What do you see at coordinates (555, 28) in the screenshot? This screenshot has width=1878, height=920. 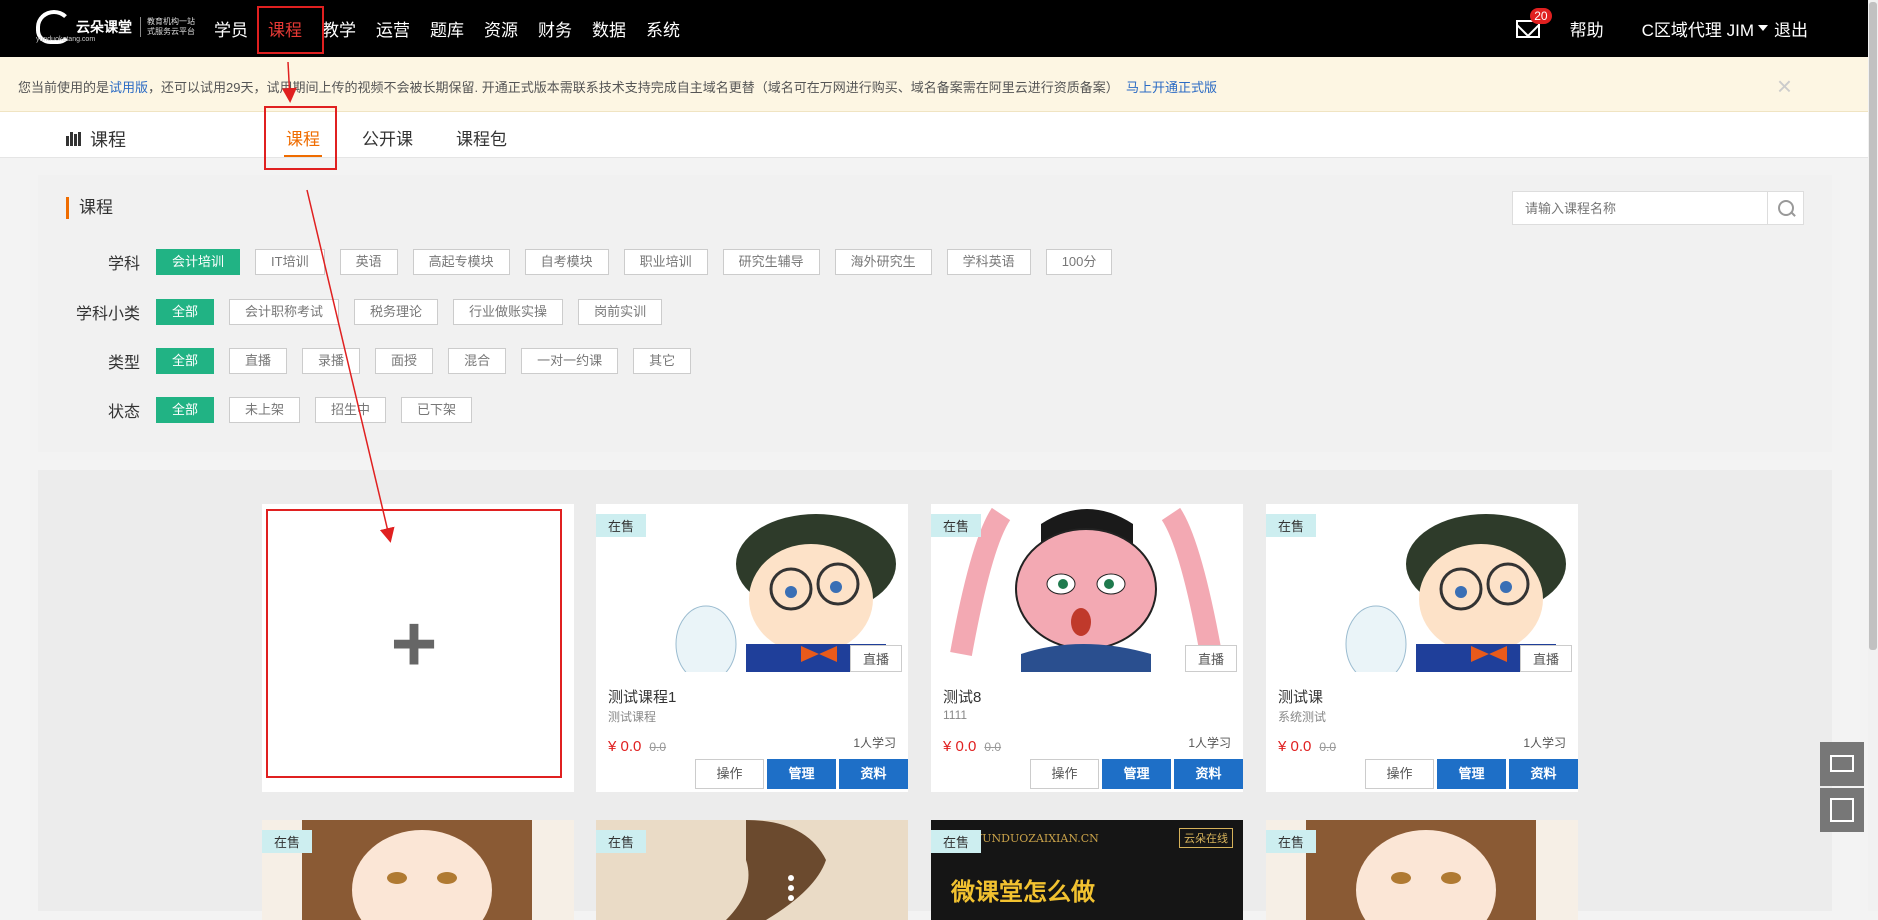 I see `nav-finance: 财务` at bounding box center [555, 28].